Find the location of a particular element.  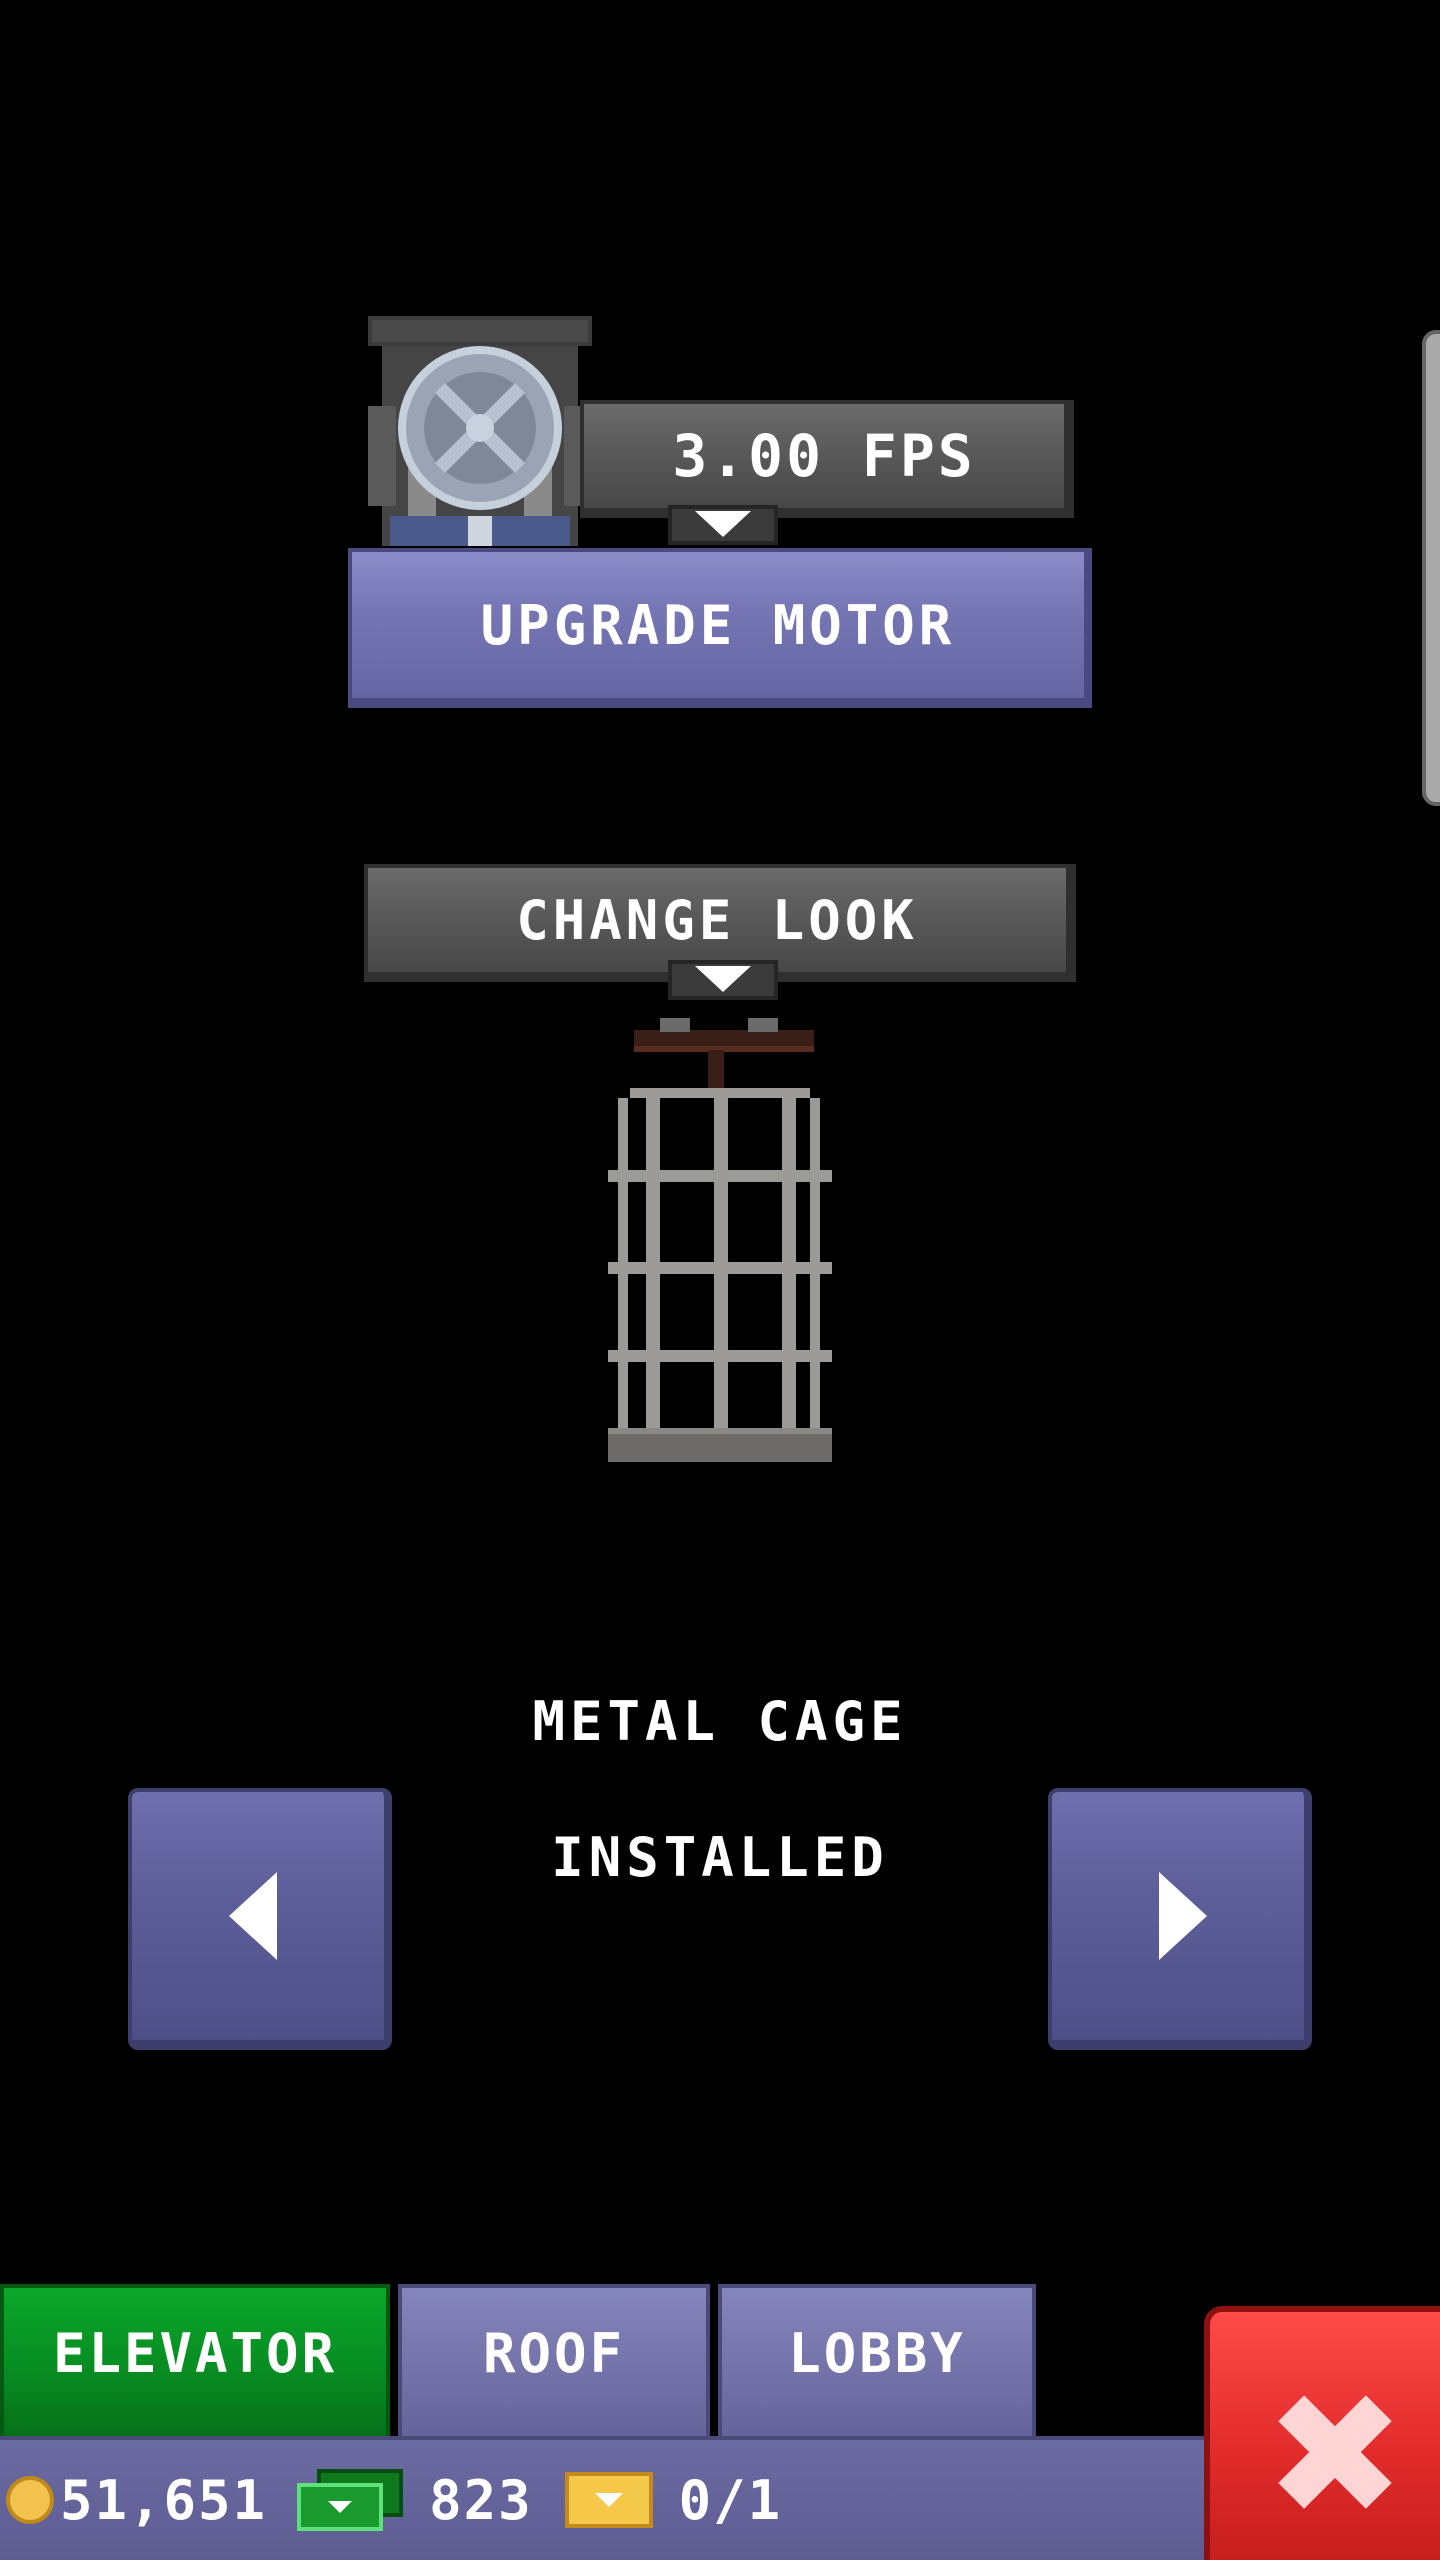

motor-wheel-icon is located at coordinates (480, 431).